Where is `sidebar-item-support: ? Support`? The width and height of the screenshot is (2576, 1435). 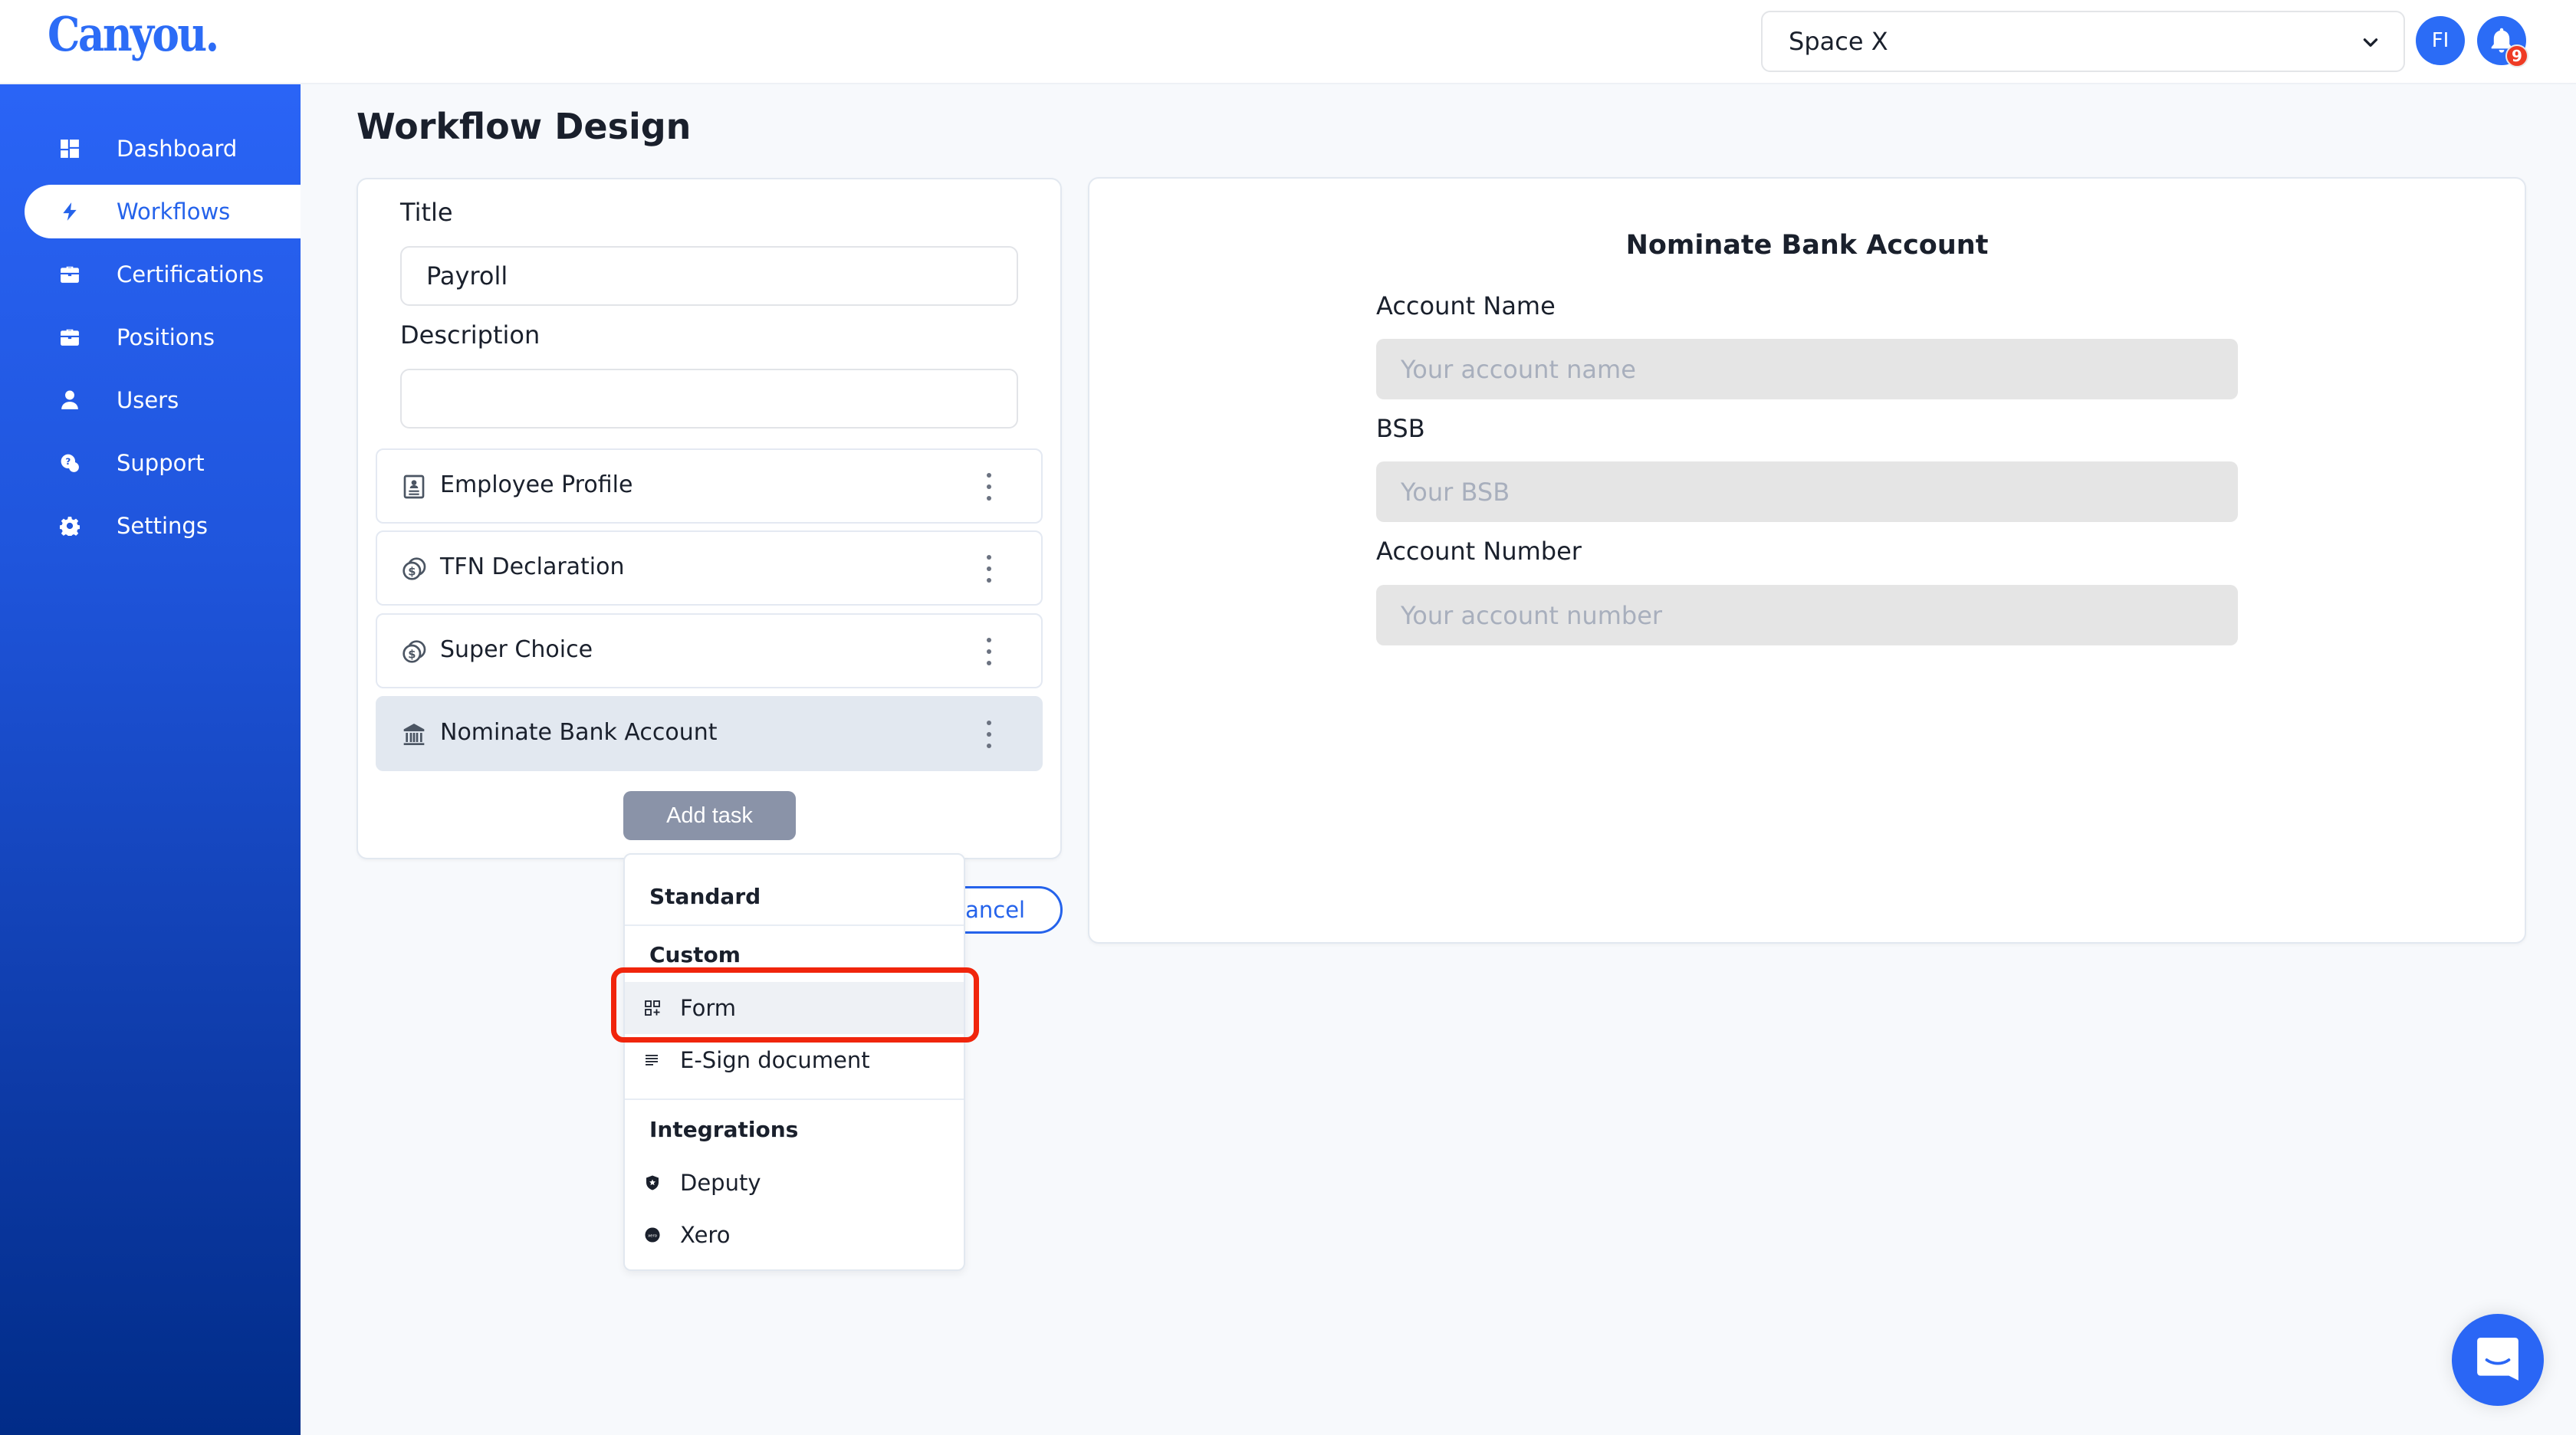 sidebar-item-support: ? Support is located at coordinates (163, 463).